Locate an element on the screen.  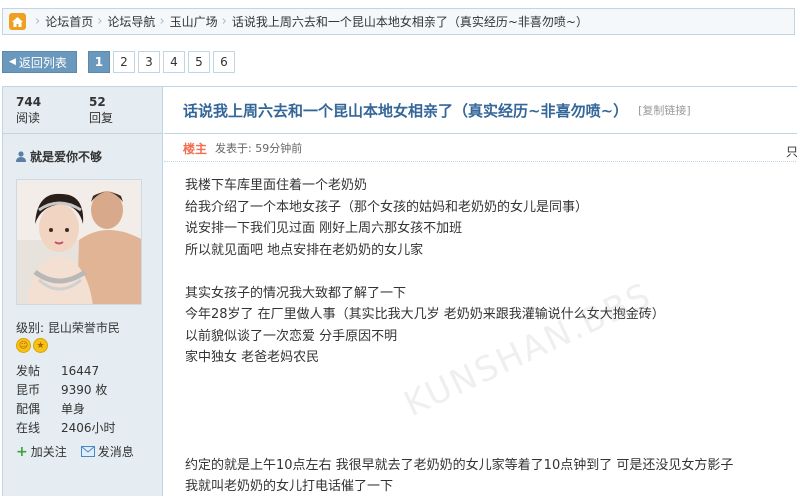
posts-label: 发帖 is located at coordinates (28, 371).